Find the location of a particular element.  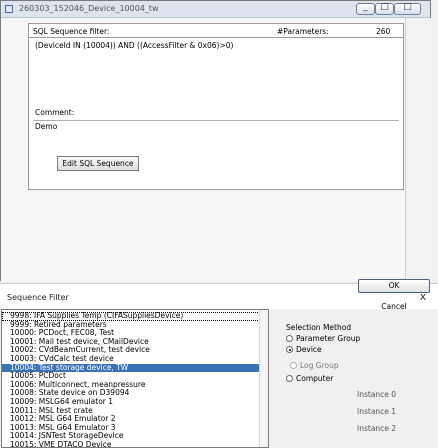

maximize-icon: □ is located at coordinates (384, 7).